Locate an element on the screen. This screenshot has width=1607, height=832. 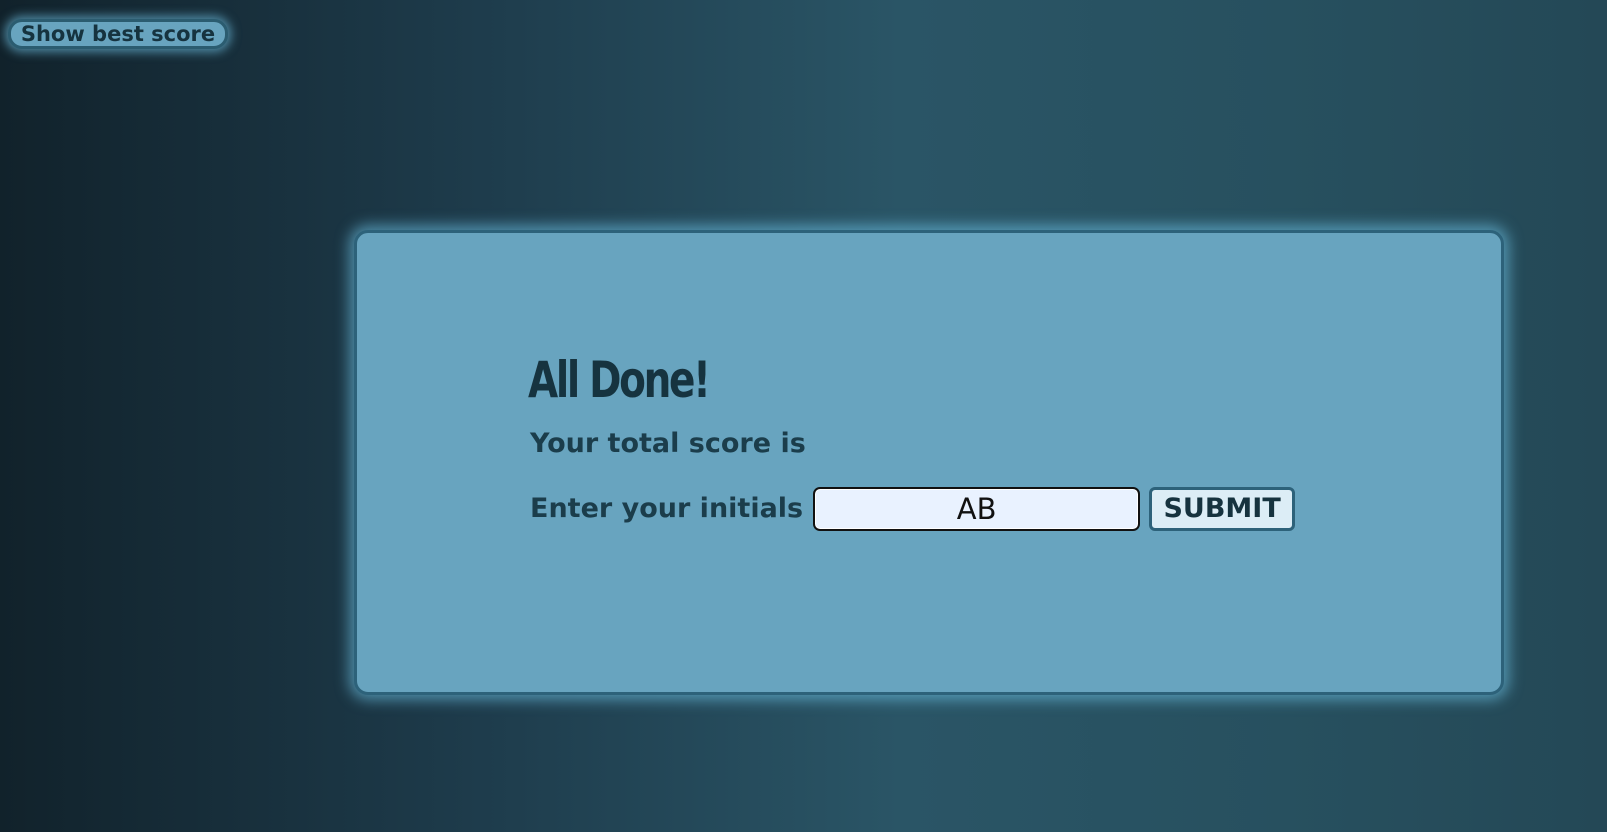
initials-label: Enter your initials is located at coordinates (667, 508).